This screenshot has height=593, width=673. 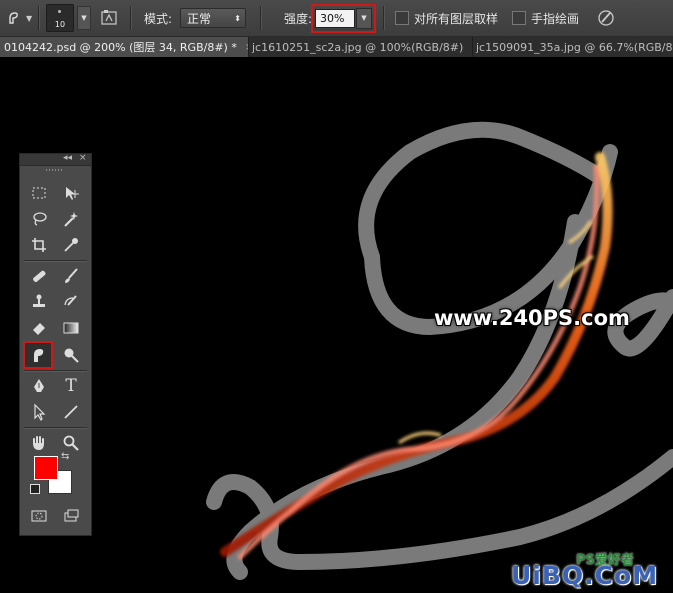 I want to click on type-icon: T, so click(x=71, y=386).